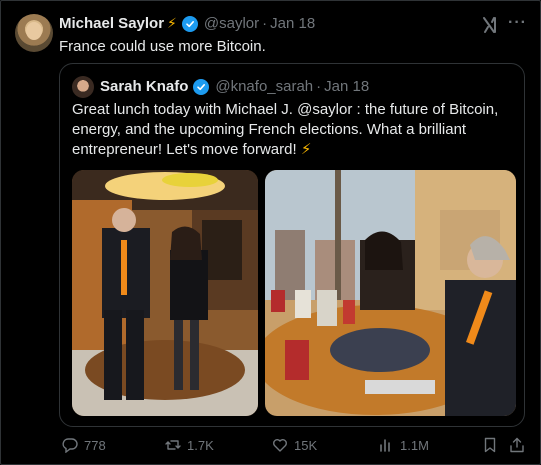 The height and width of the screenshot is (465, 541). What do you see at coordinates (306, 149) in the screenshot?
I see `quote-lightning-emoji: ⚡` at bounding box center [306, 149].